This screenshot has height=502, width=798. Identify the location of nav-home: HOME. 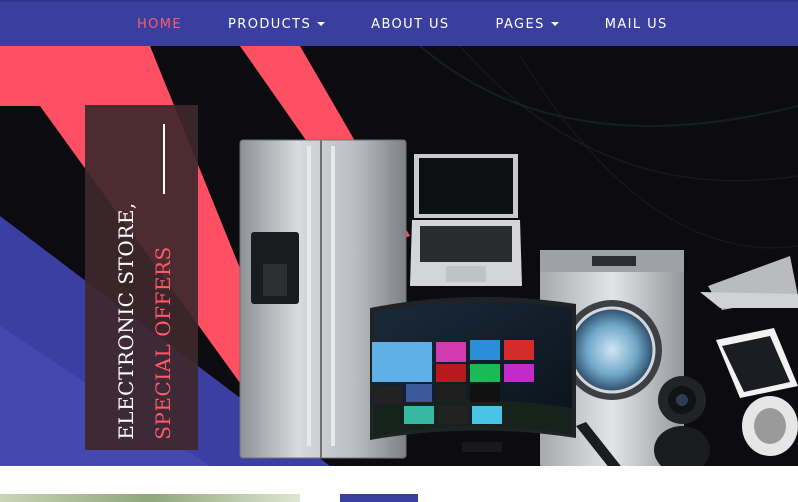
(159, 24).